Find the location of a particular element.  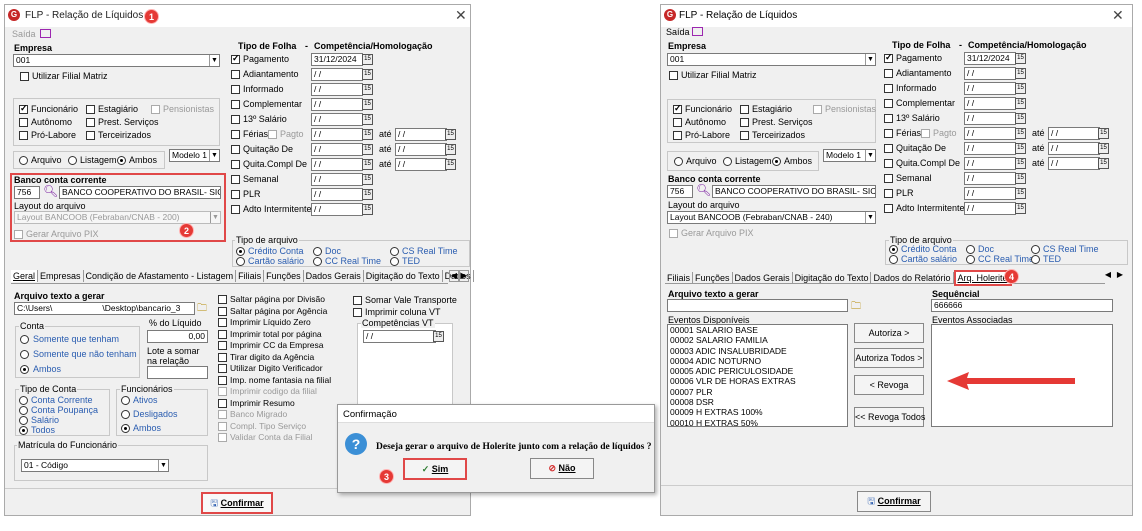

banco-code-input: 756 is located at coordinates (680, 191).